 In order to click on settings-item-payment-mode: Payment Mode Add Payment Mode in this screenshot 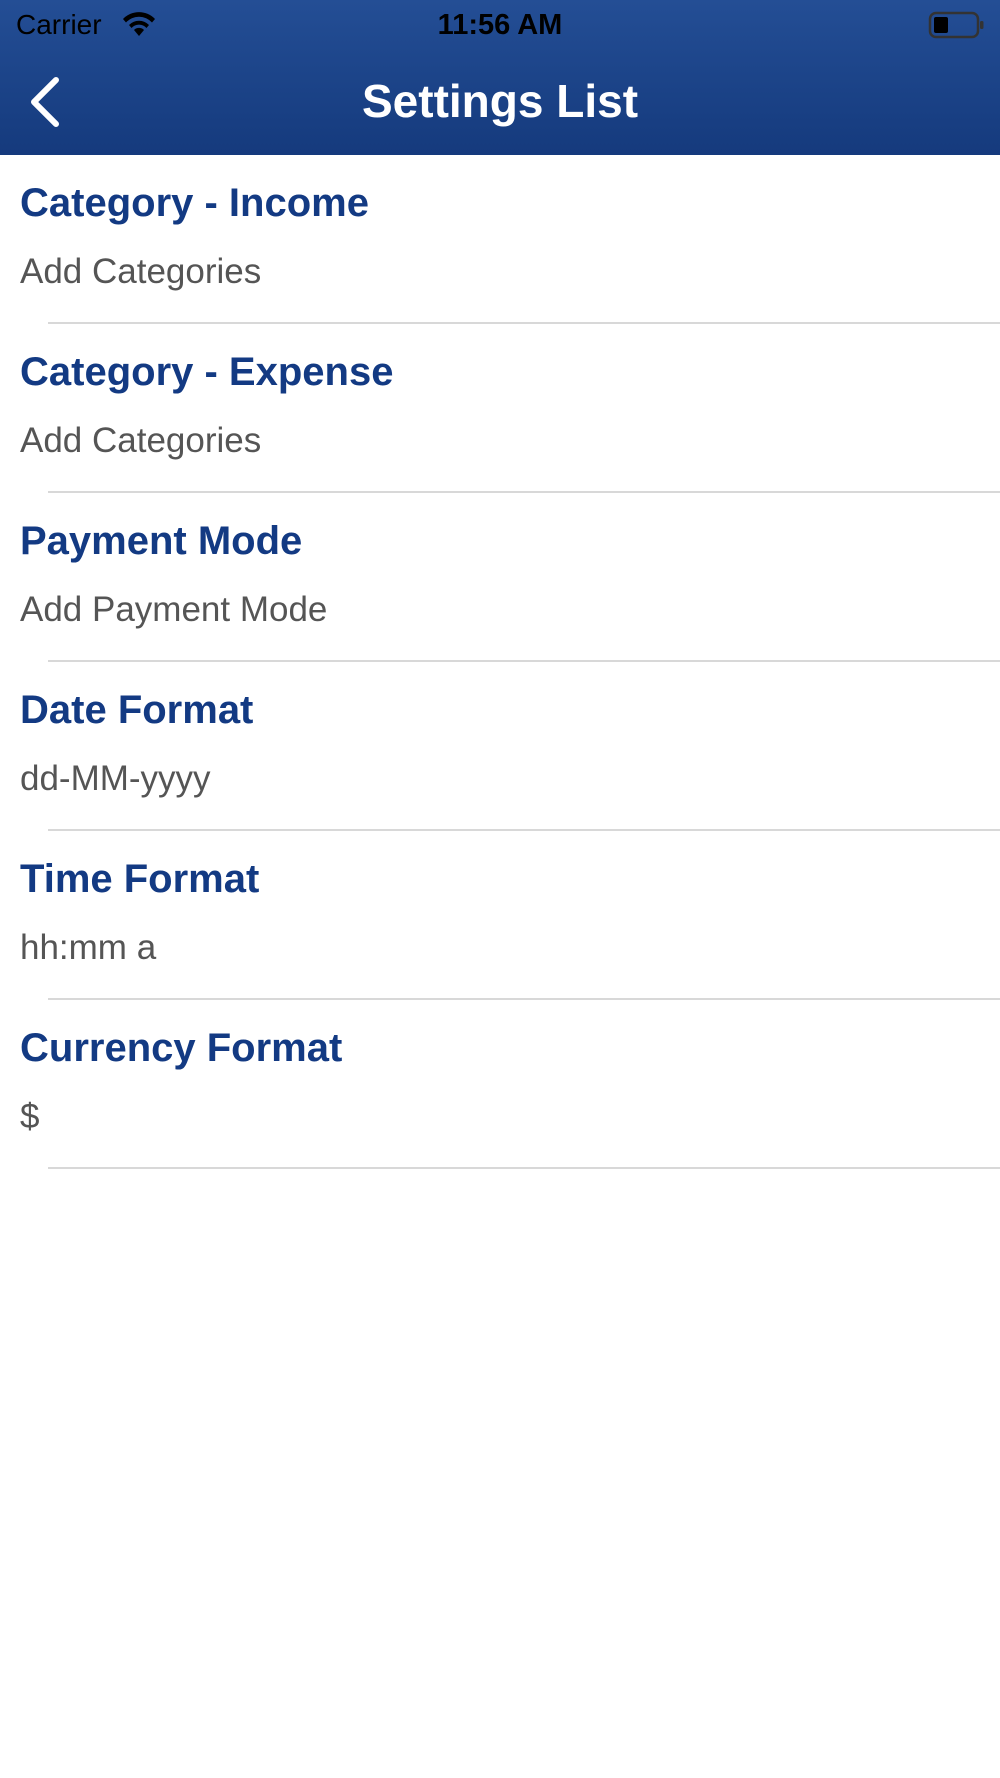, I will do `click(500, 577)`.